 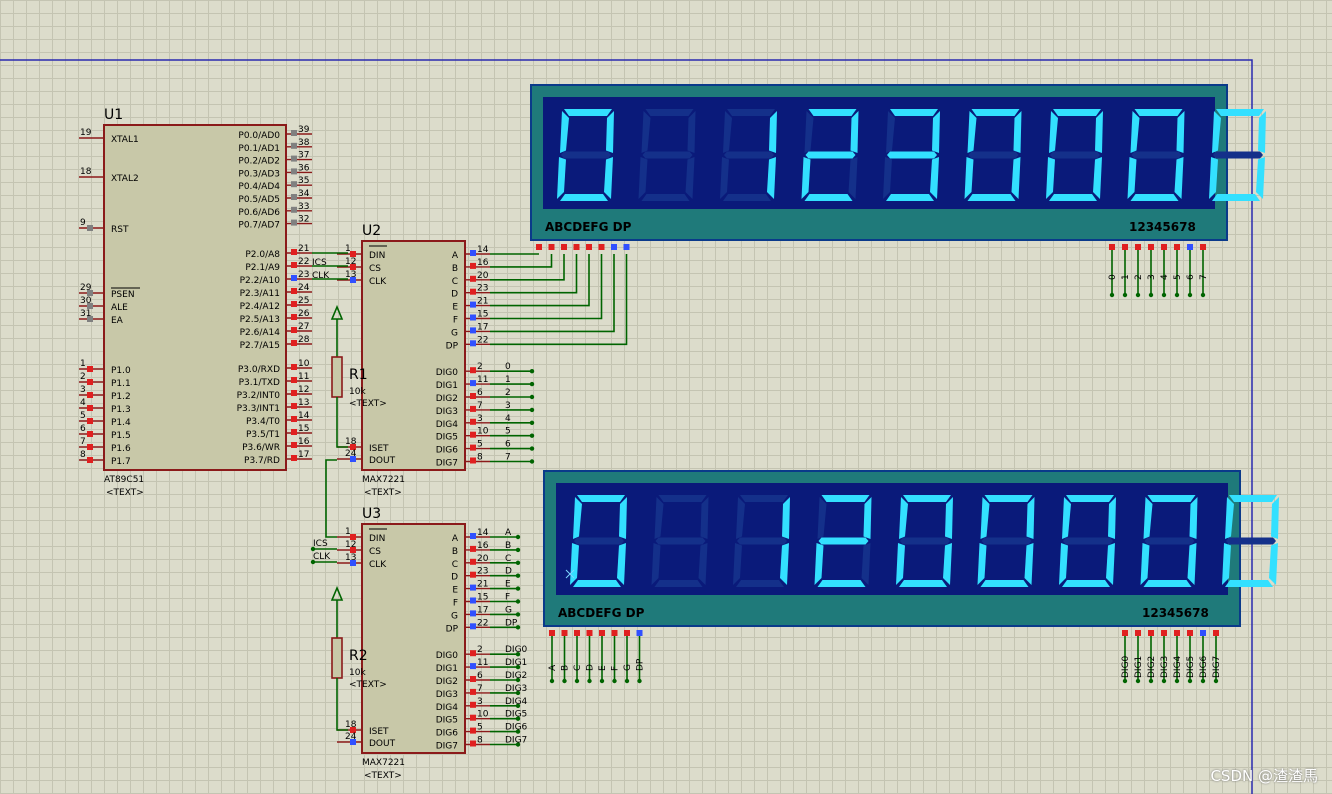 What do you see at coordinates (455, 565) in the screenshot?
I see `u3-pin-label: C` at bounding box center [455, 565].